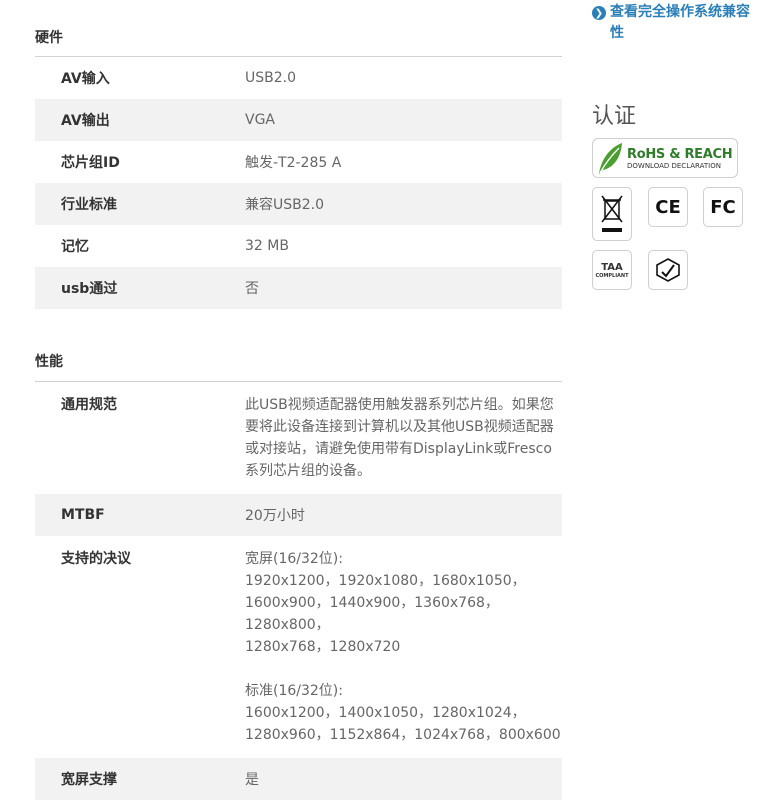 Image resolution: width=772 pixels, height=800 pixels. I want to click on spec-value: 触发-T2-285 A, so click(293, 163).